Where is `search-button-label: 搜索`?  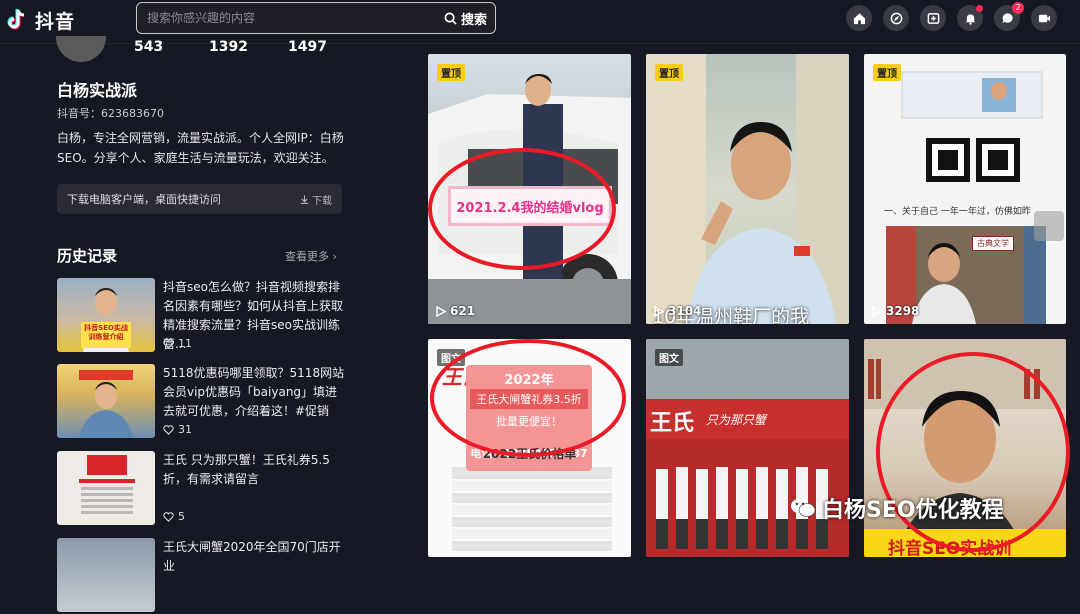 search-button-label: 搜索 is located at coordinates (473, 20).